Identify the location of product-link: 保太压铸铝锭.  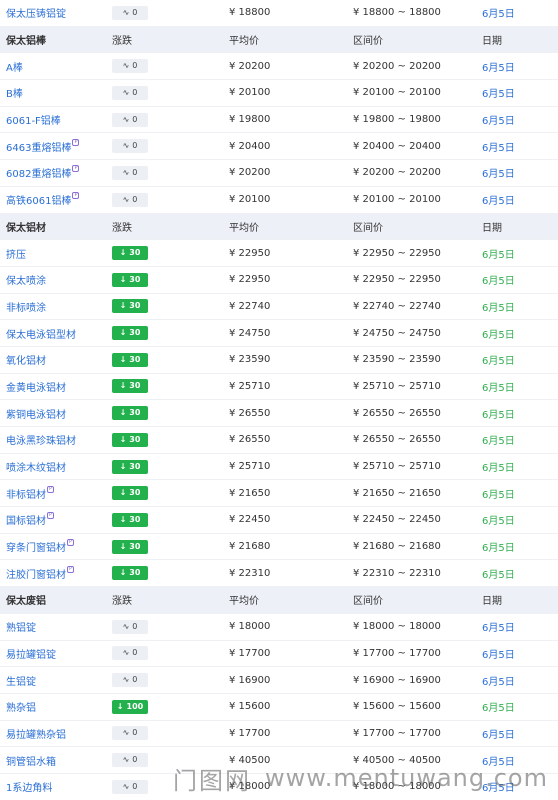
(36, 14).